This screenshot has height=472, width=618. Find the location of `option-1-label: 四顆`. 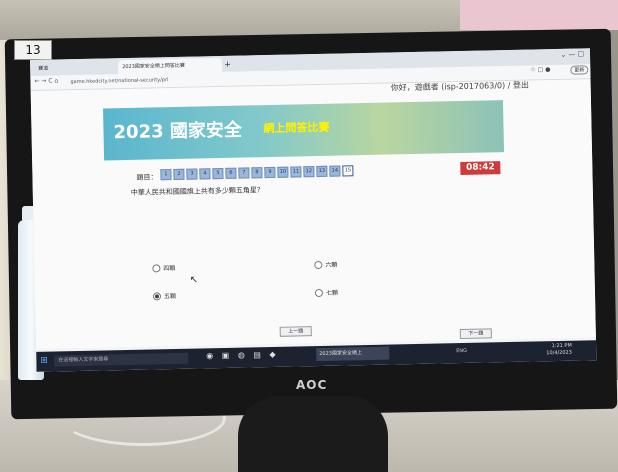

option-1-label: 四顆 is located at coordinates (169, 269).